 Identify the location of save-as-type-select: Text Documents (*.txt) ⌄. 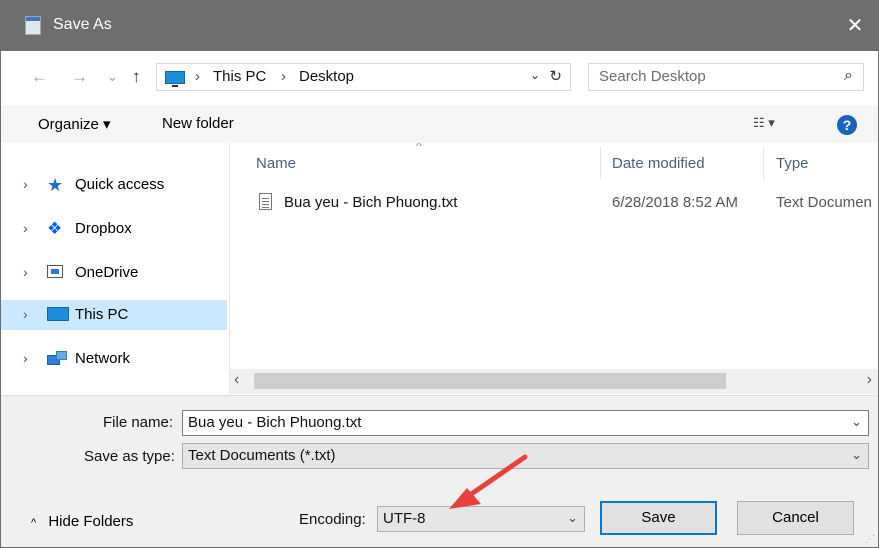
(525, 456).